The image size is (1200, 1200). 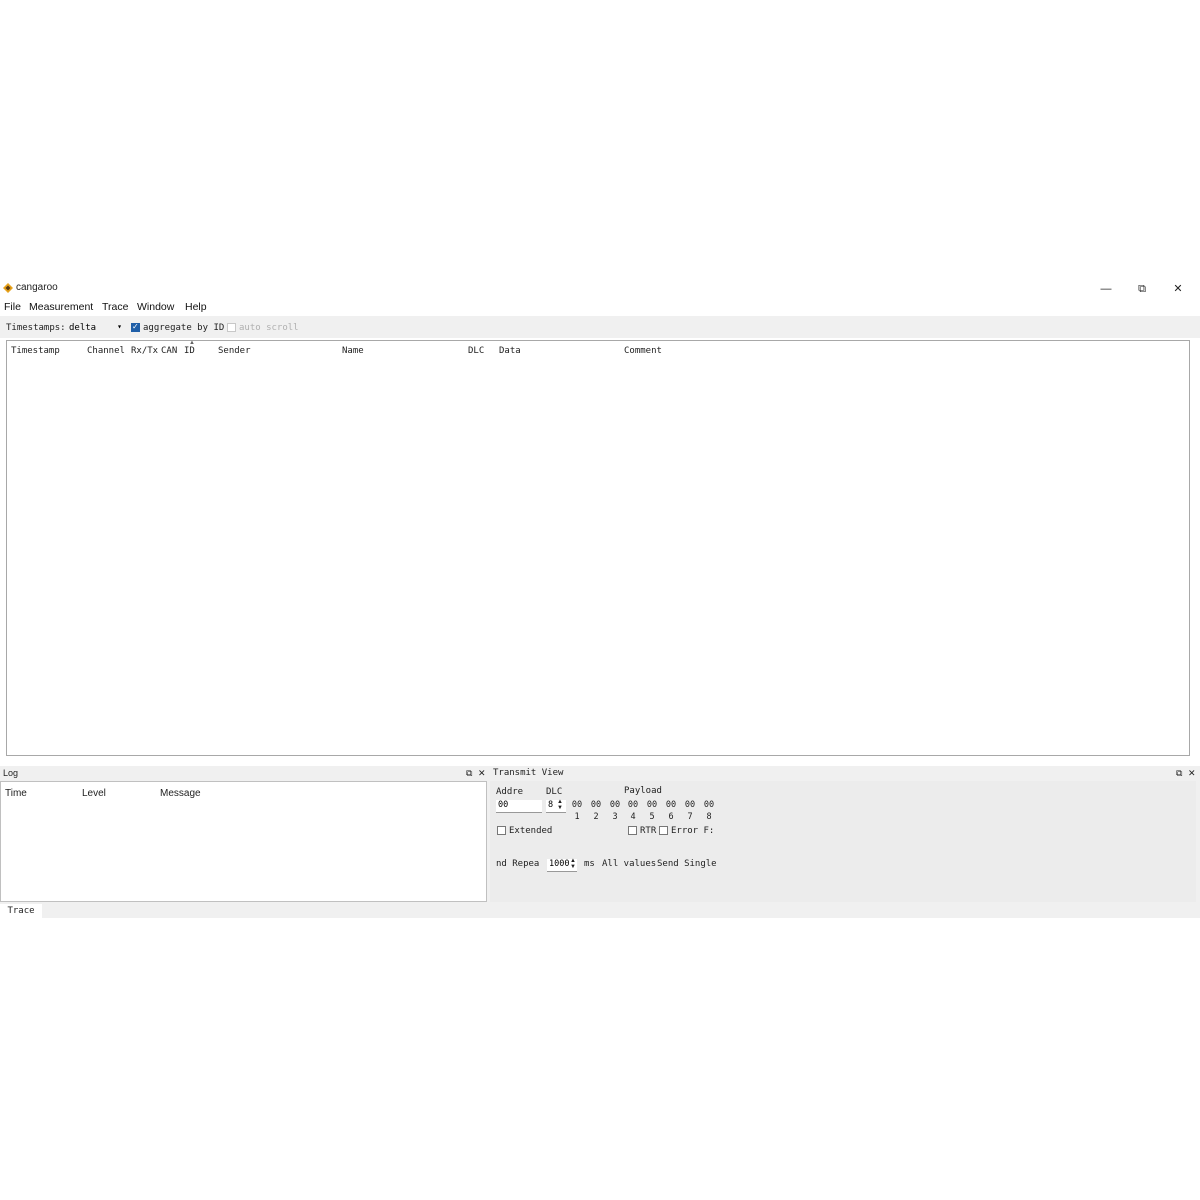 What do you see at coordinates (577, 817) in the screenshot?
I see `byte-index-1: 1` at bounding box center [577, 817].